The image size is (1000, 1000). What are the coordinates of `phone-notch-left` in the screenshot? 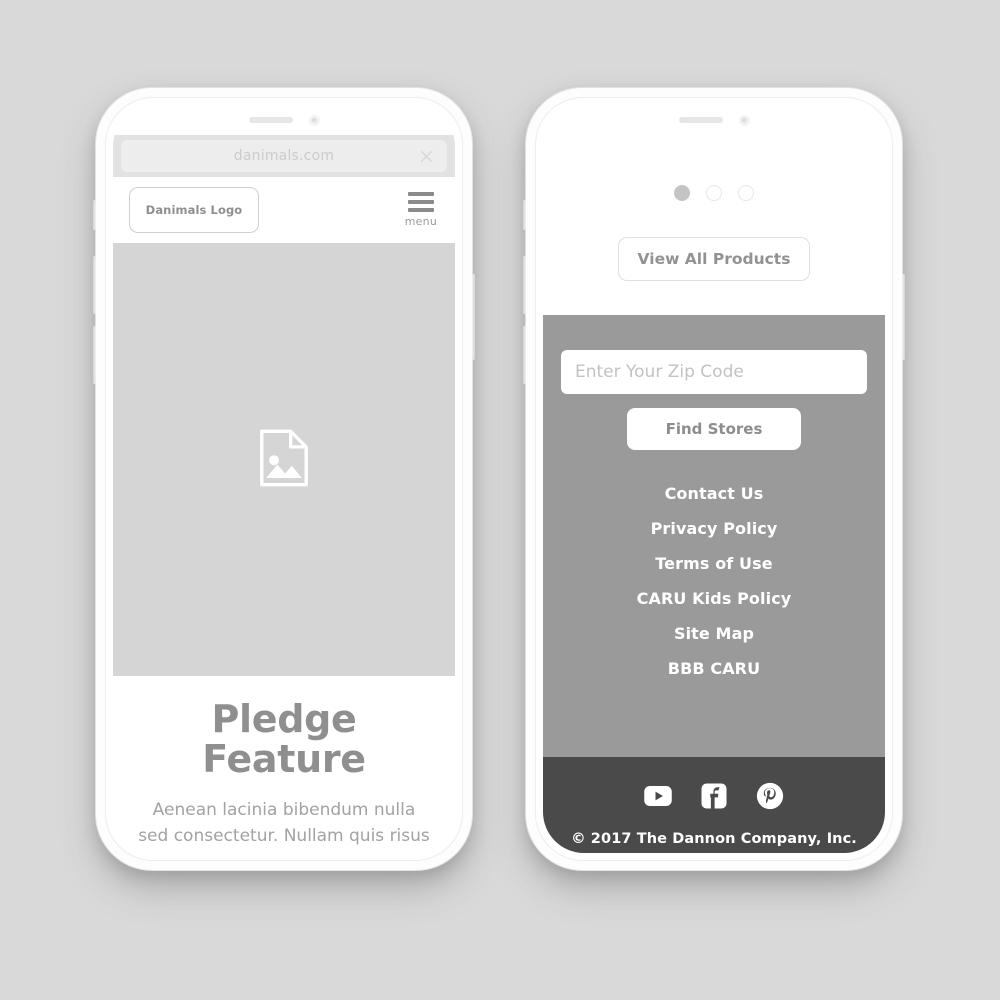 It's located at (284, 120).